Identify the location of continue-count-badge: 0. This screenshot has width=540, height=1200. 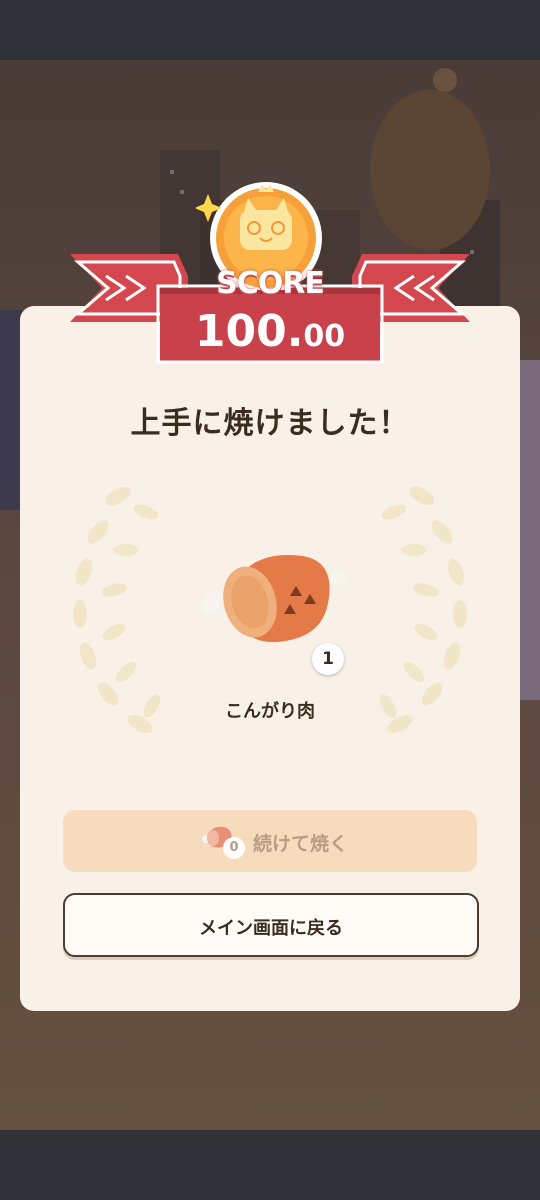
(234, 848).